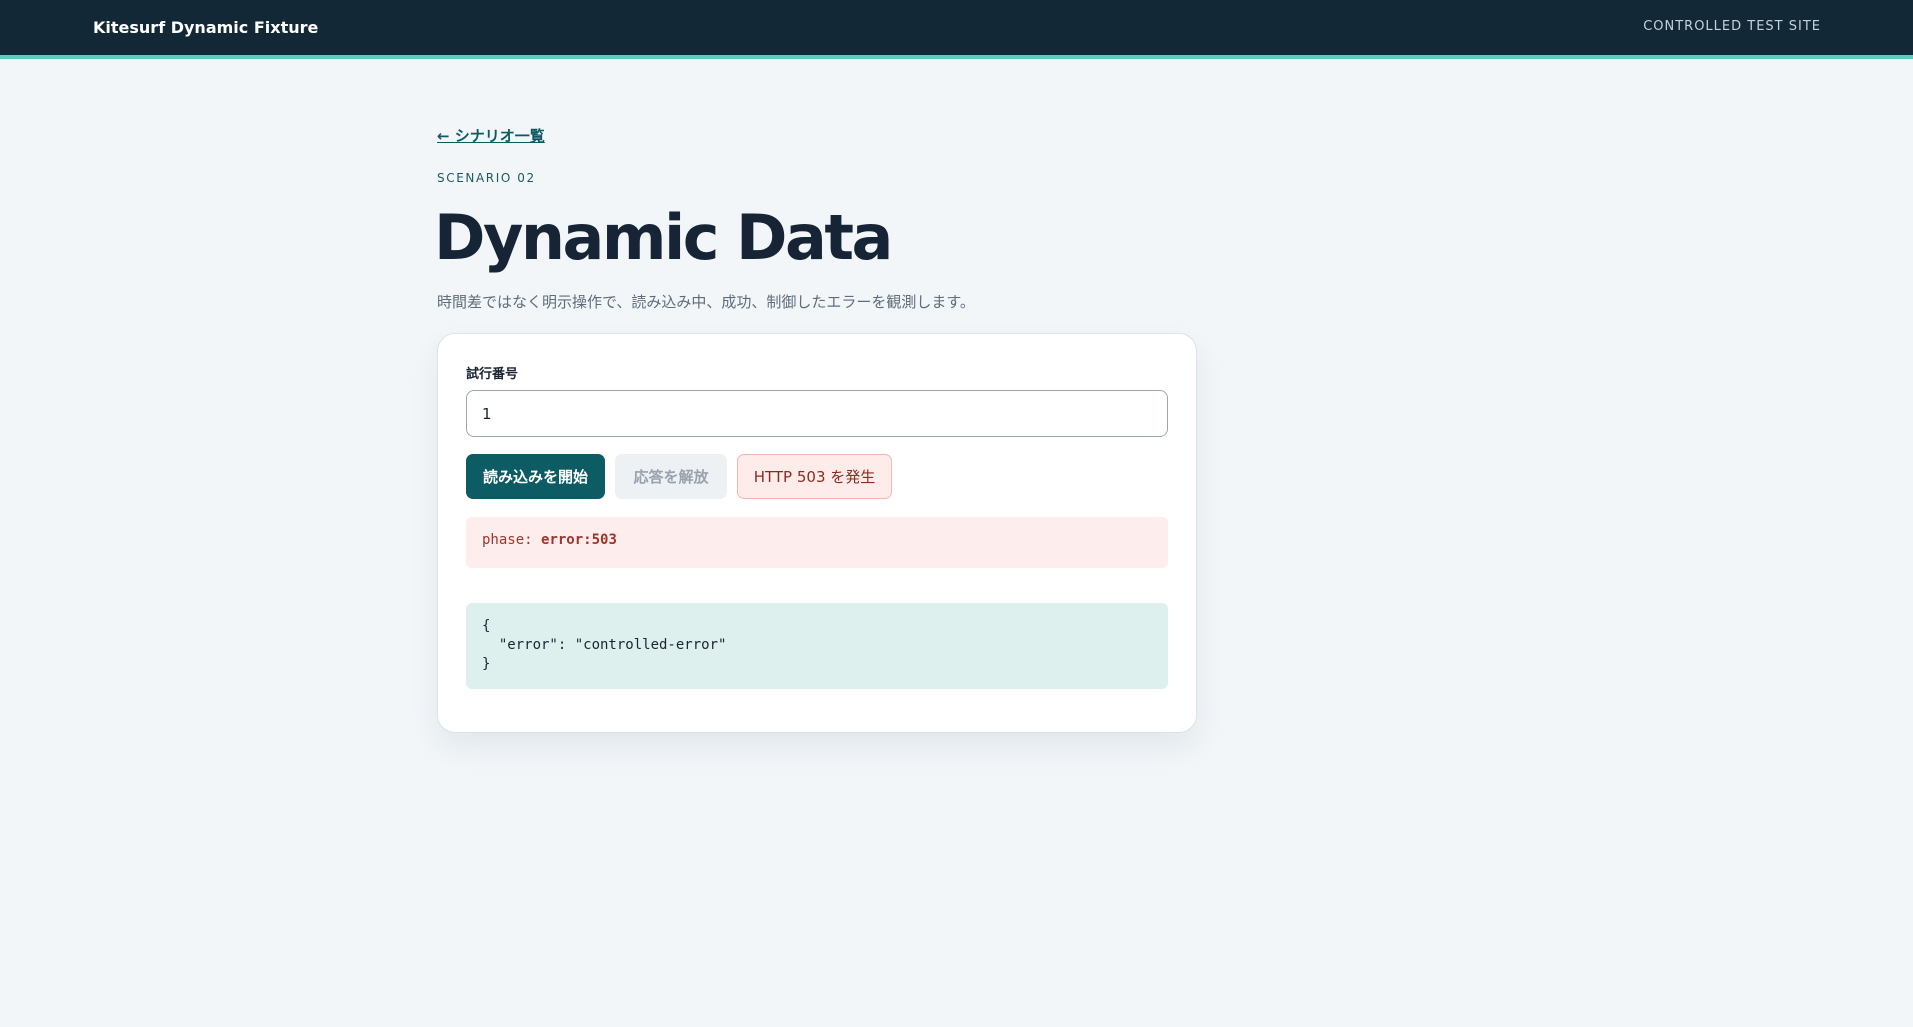  I want to click on page-description: 時間差ではなく明示操作で、読み込み中、成功、制御したエラーを観測します。, so click(706, 302).